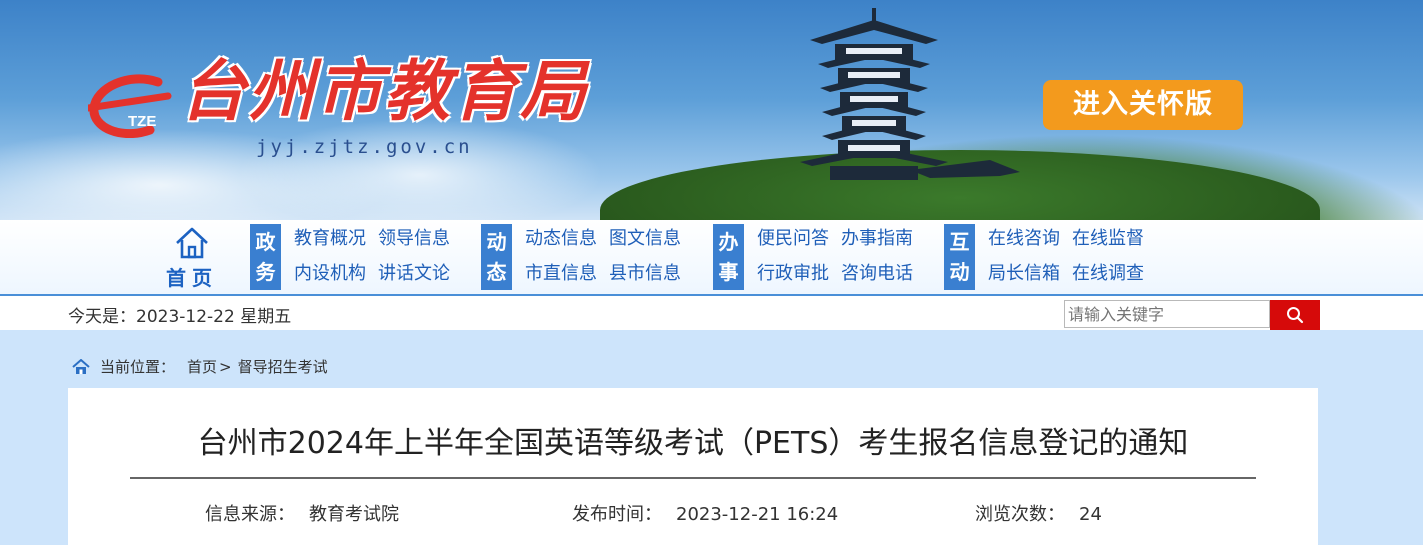 This screenshot has width=1423, height=545. What do you see at coordinates (364, 147) in the screenshot?
I see `site-url: jyj.zjtz.gov.cn` at bounding box center [364, 147].